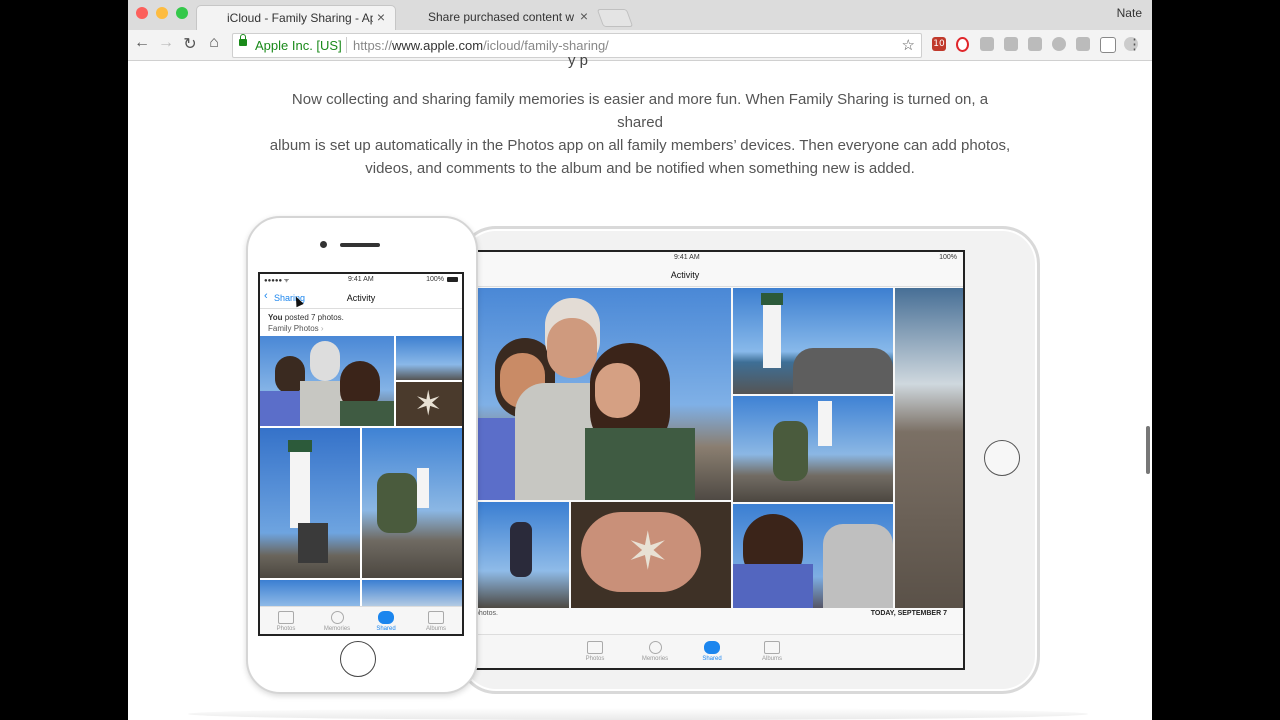 The height and width of the screenshot is (720, 1280). Describe the element at coordinates (578, 60) in the screenshot. I see `heading-fragment: y p` at that location.